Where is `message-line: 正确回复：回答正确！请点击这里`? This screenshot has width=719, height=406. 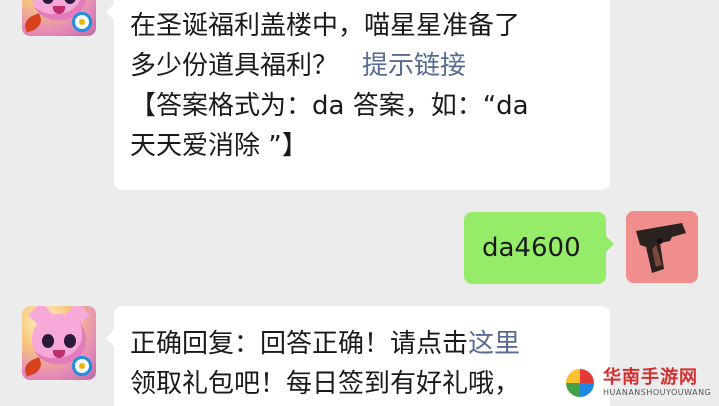
message-line: 正确回复：回答正确！请点击这里 is located at coordinates (364, 344).